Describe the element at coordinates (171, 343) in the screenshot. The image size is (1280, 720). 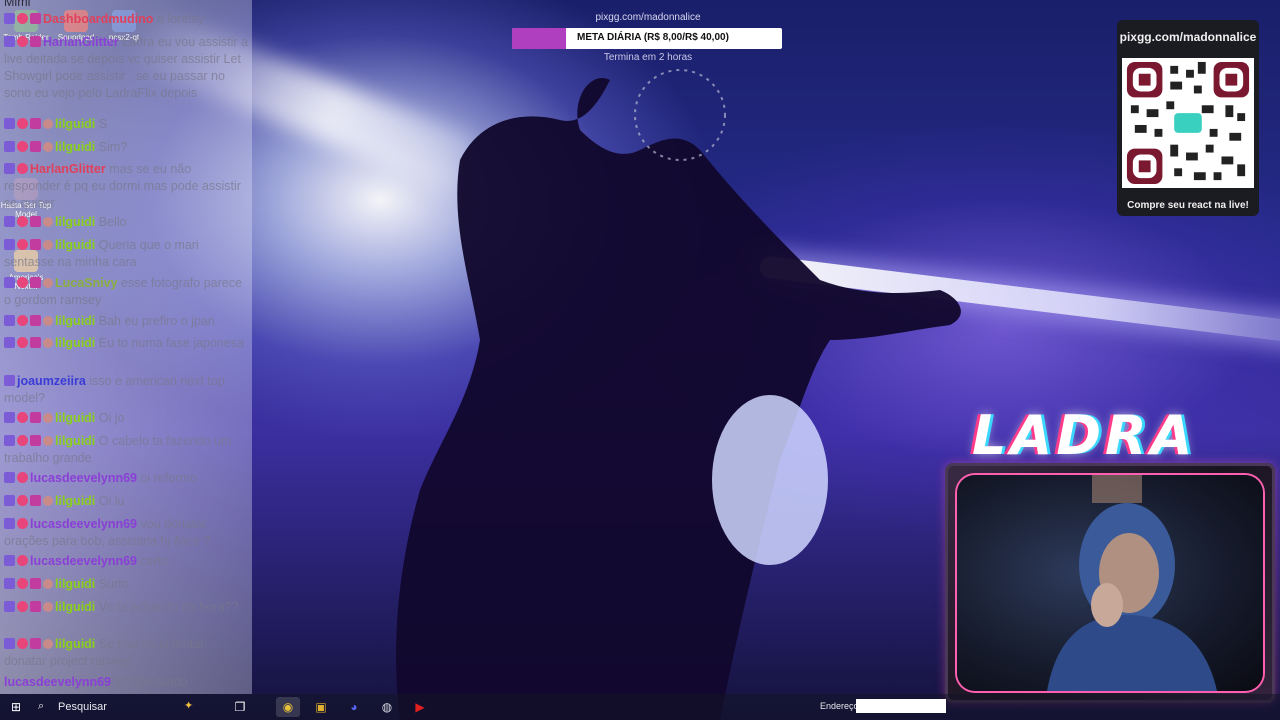
I see `chat-text: Eu to numa fase japonesa` at that location.